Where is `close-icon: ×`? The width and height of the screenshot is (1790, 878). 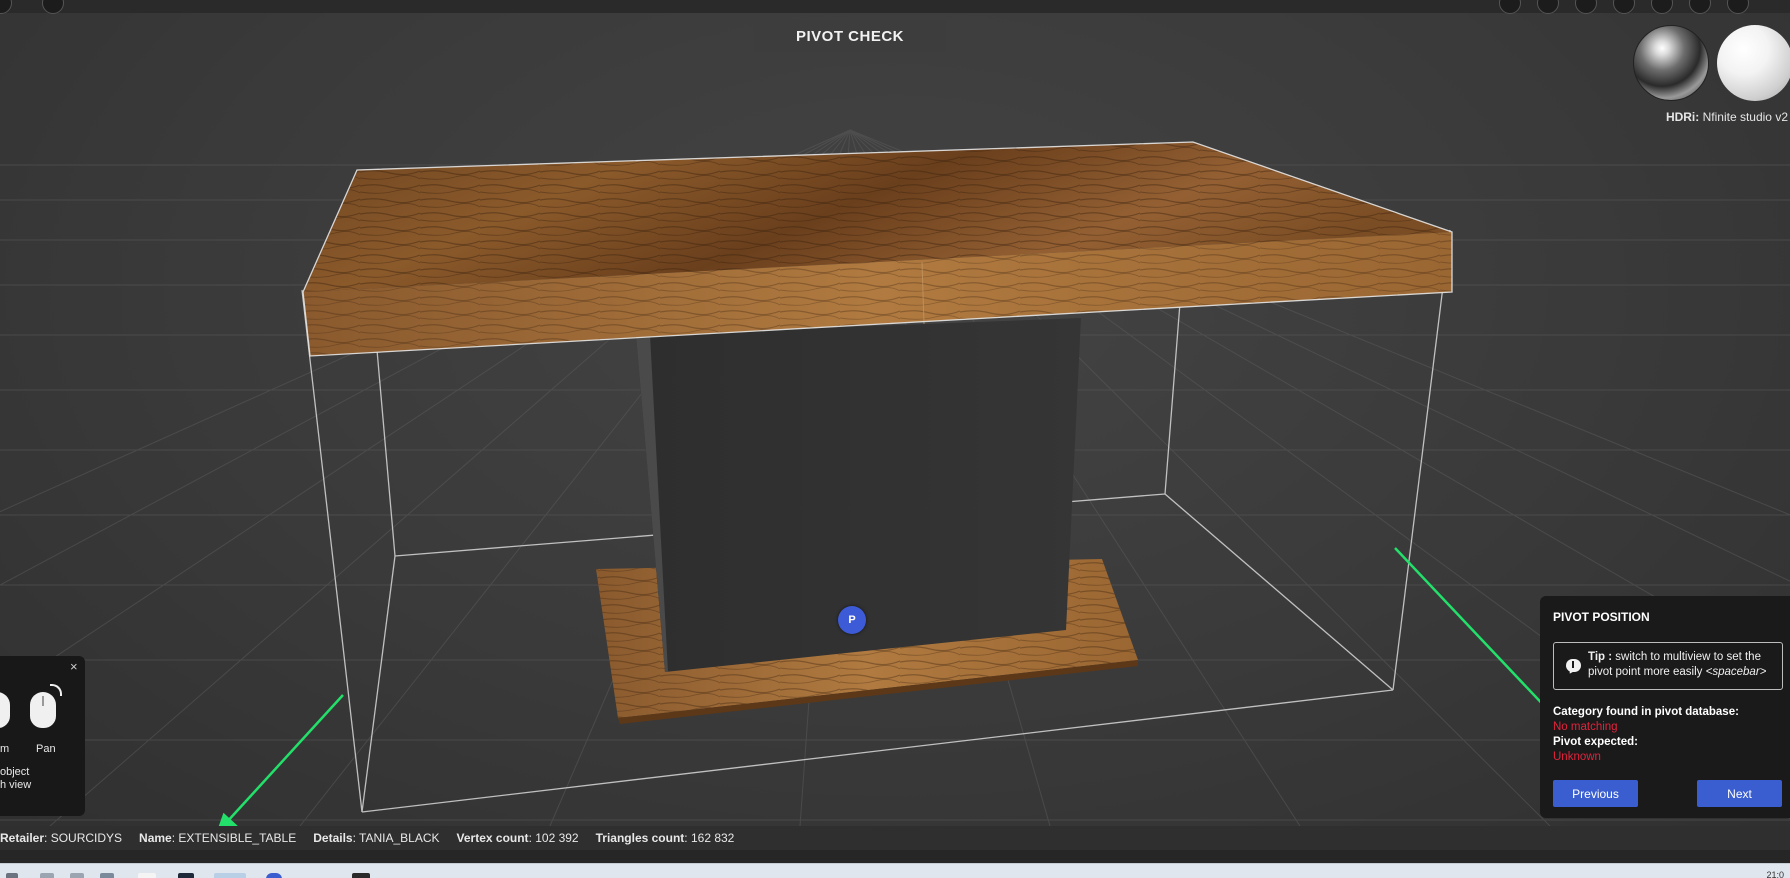 close-icon: × is located at coordinates (74, 666).